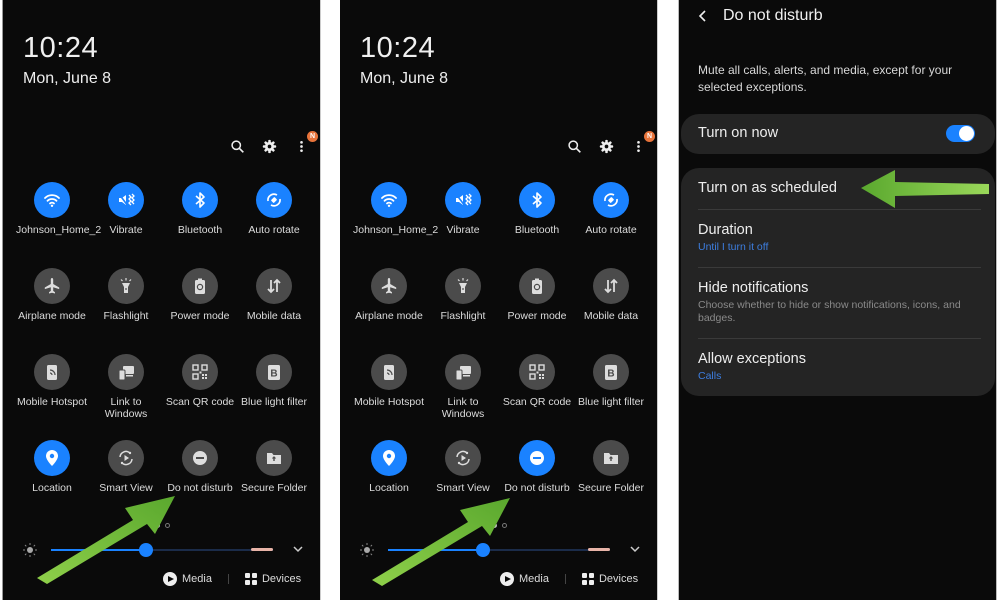 This screenshot has width=1000, height=600. I want to click on header-icons: N, so click(610, 143).